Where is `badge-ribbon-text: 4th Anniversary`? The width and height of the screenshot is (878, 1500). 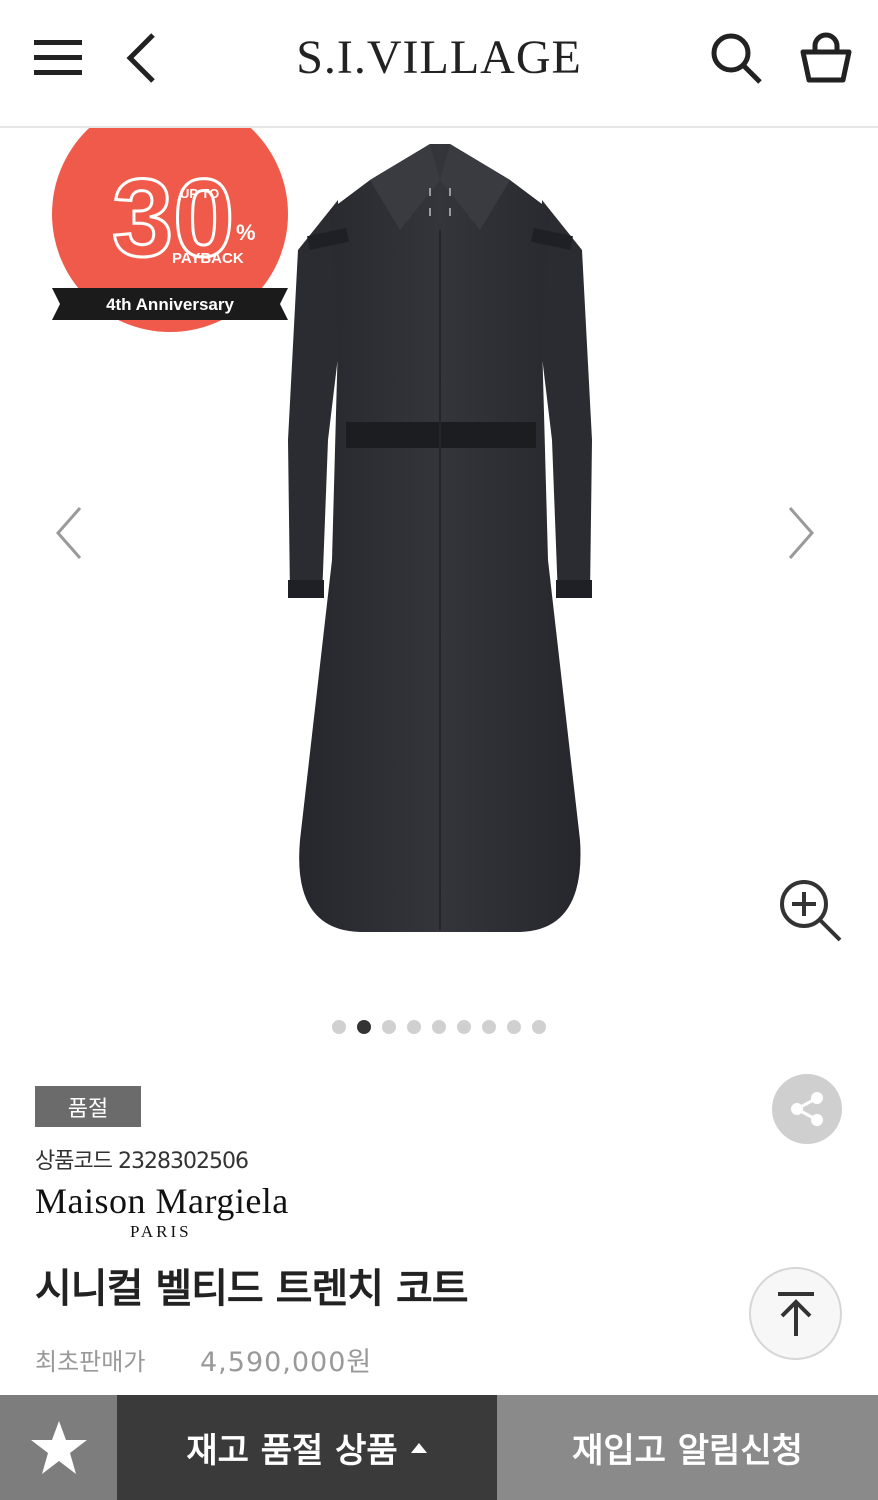 badge-ribbon-text: 4th Anniversary is located at coordinates (170, 304).